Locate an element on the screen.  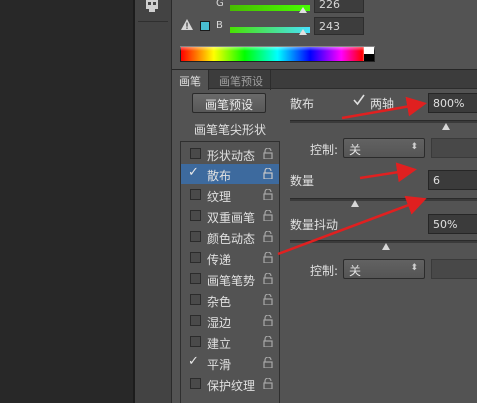
count-jitter-label: 数量抖动 is located at coordinates (314, 225).